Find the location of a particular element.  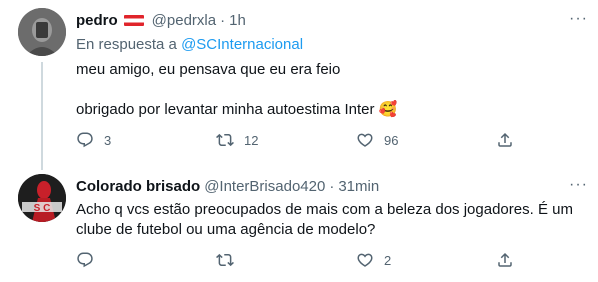

reply-prefix: En respuesta a is located at coordinates (126, 44).